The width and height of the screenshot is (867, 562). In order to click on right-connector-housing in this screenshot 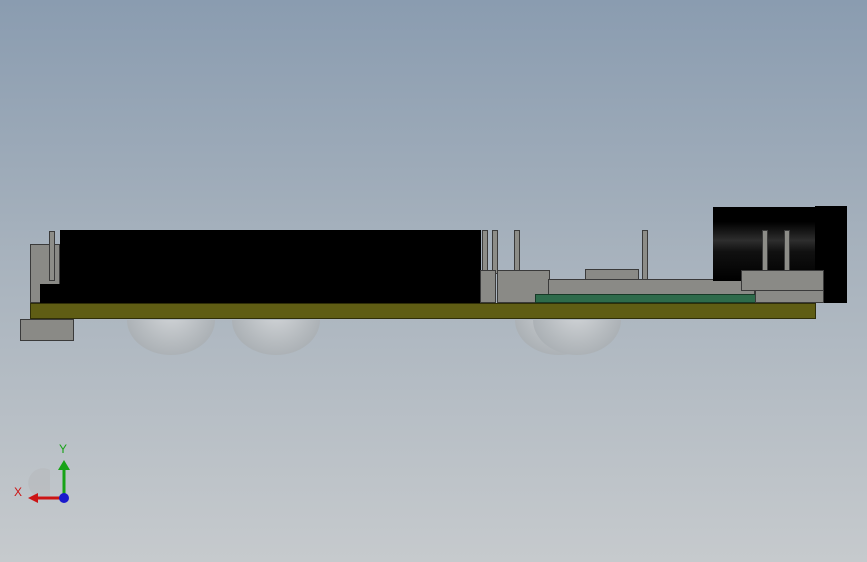, I will do `click(782, 280)`.